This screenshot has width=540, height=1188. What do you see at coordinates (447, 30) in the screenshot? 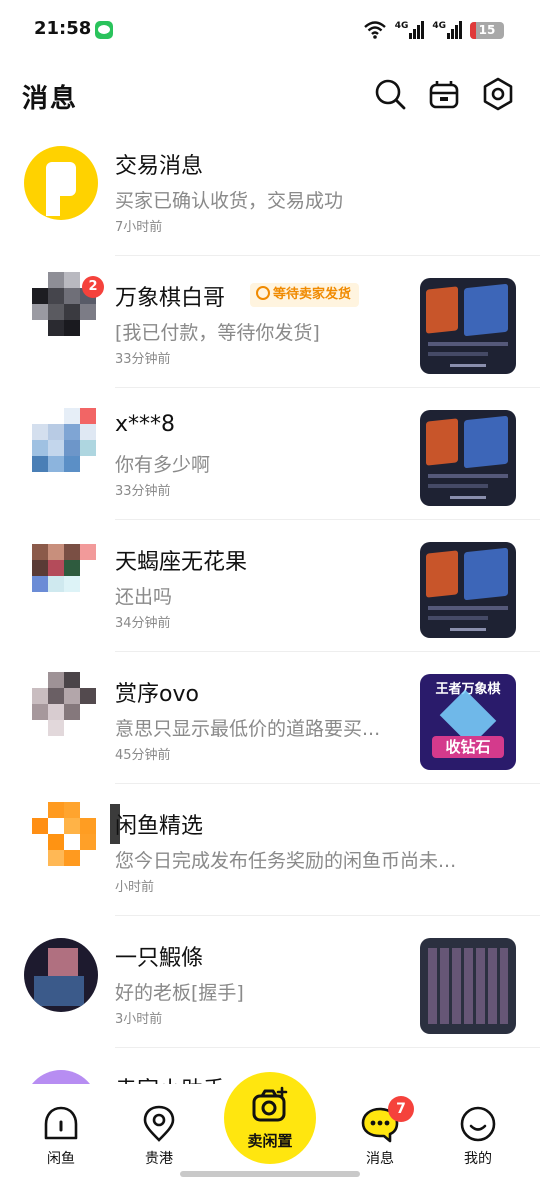
I see `signal-icon-2: 4G` at bounding box center [447, 30].